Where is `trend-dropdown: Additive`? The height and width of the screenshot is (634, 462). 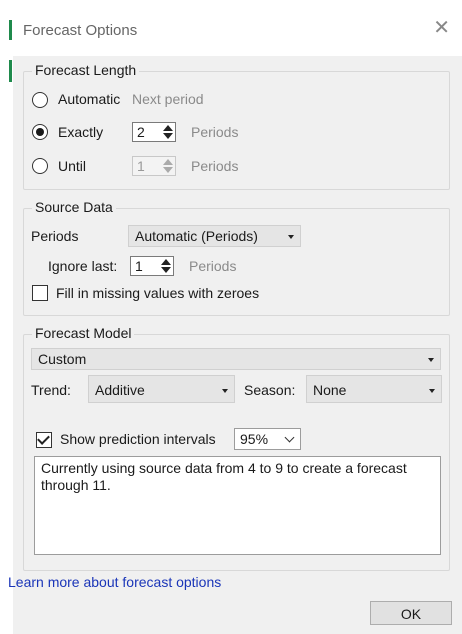
trend-dropdown: Additive is located at coordinates (161, 389).